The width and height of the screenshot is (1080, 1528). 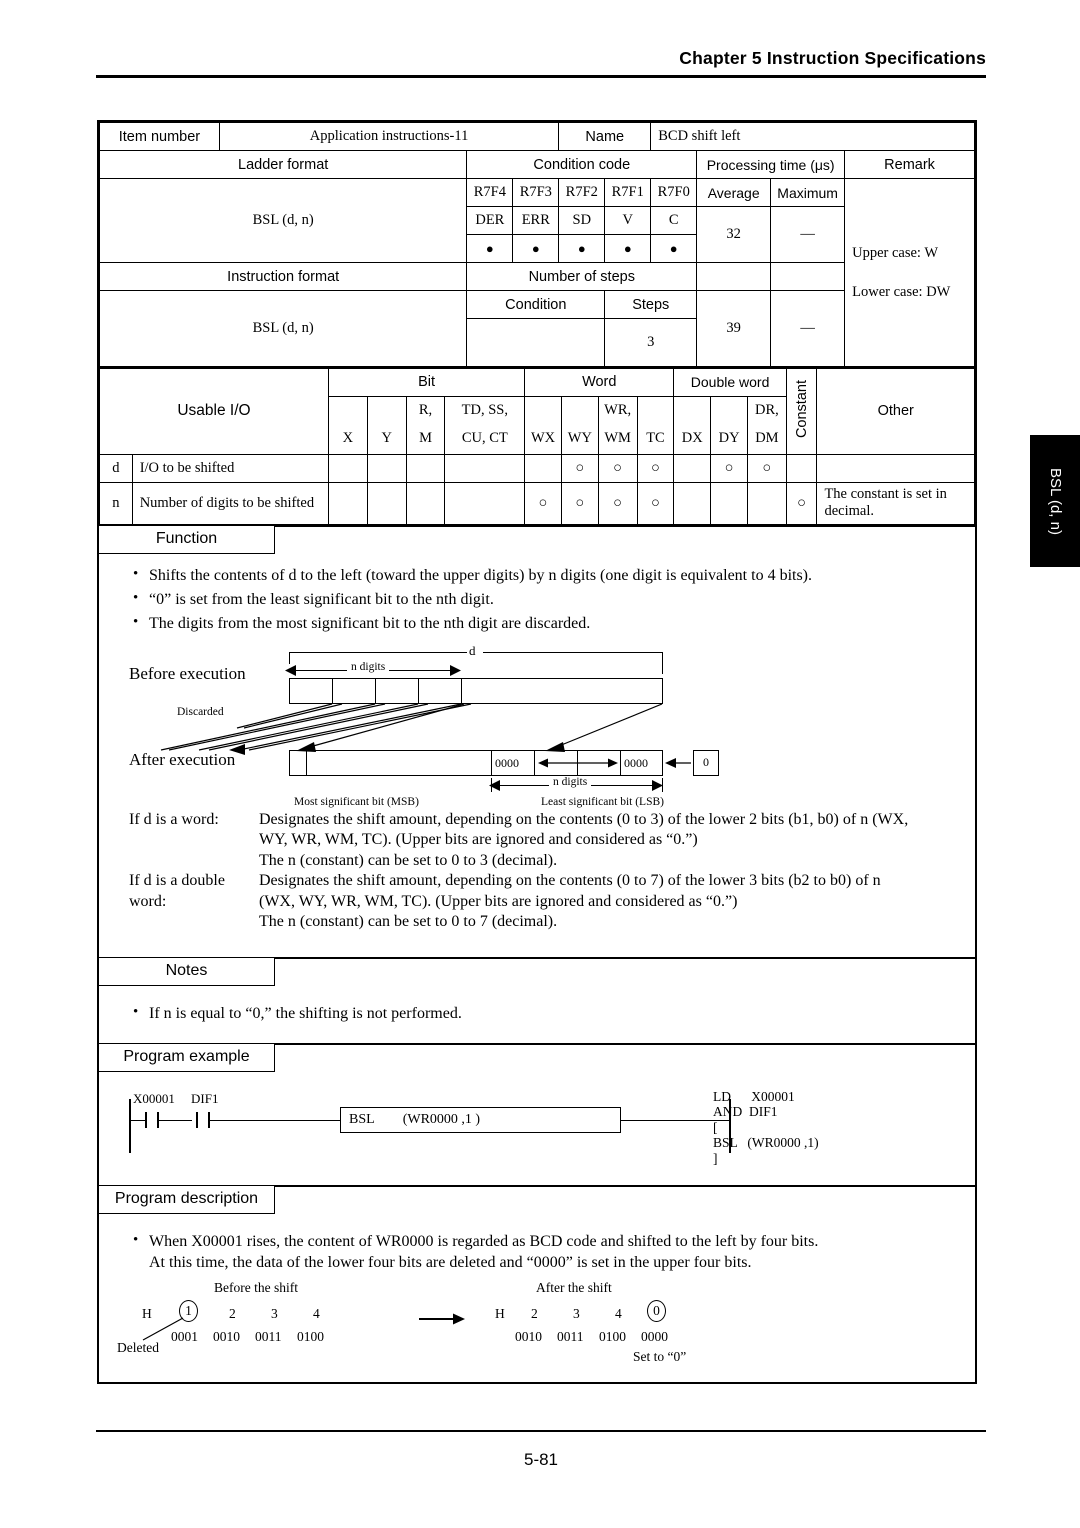 What do you see at coordinates (187, 1199) in the screenshot?
I see `program-description-tab-label: Program description` at bounding box center [187, 1199].